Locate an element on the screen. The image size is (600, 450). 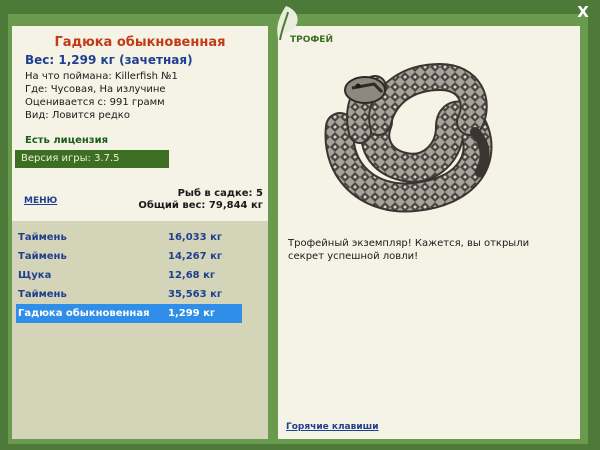
net-total: Общий вес: 79,844 кг is located at coordinates (200, 205).